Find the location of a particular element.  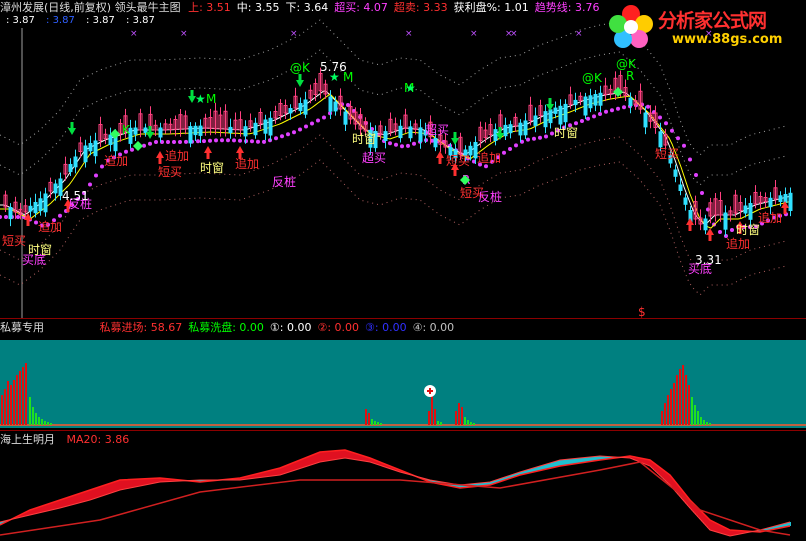

red-arrow-icon is located at coordinates (785, 207).